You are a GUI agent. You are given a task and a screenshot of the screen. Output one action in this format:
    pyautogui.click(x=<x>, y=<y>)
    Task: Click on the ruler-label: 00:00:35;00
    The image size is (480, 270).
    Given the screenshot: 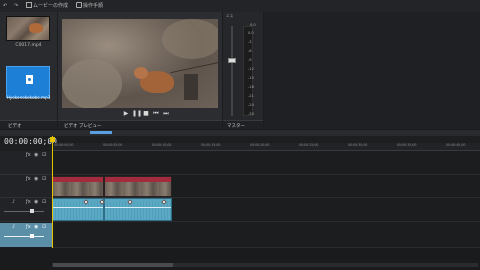 What is the action you would take?
    pyautogui.click(x=407, y=145)
    